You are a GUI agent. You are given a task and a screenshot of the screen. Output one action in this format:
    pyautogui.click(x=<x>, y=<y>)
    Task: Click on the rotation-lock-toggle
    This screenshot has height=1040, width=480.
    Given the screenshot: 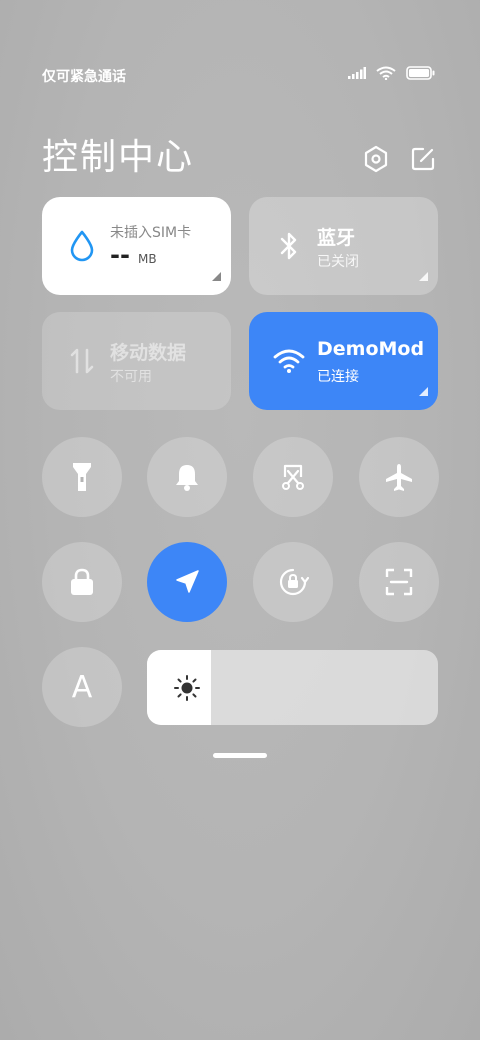 What is the action you would take?
    pyautogui.click(x=293, y=582)
    